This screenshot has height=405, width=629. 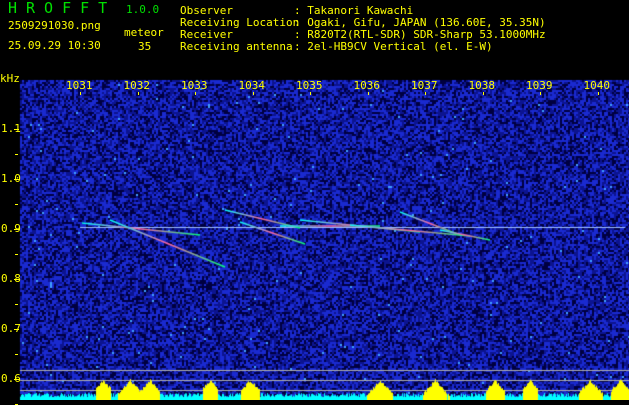 What do you see at coordinates (54, 25) in the screenshot?
I see `file-name: 2509291030.png` at bounding box center [54, 25].